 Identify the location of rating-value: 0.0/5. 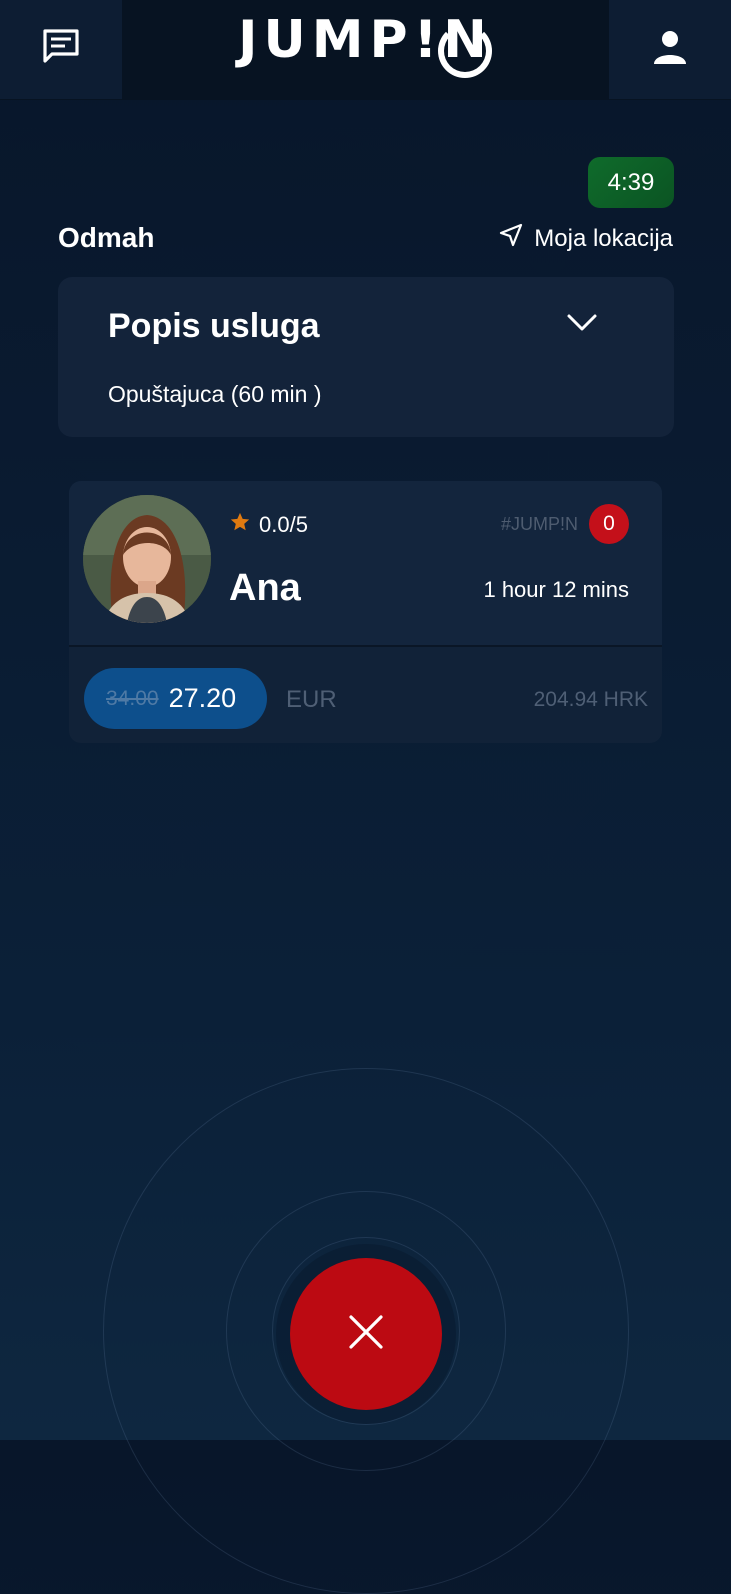
(283, 524).